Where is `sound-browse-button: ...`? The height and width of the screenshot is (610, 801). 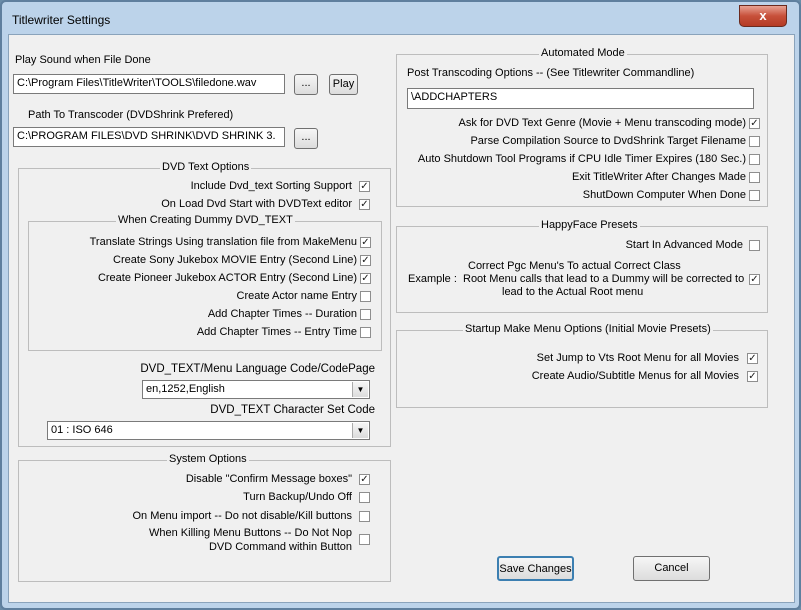
sound-browse-button: ... is located at coordinates (306, 84).